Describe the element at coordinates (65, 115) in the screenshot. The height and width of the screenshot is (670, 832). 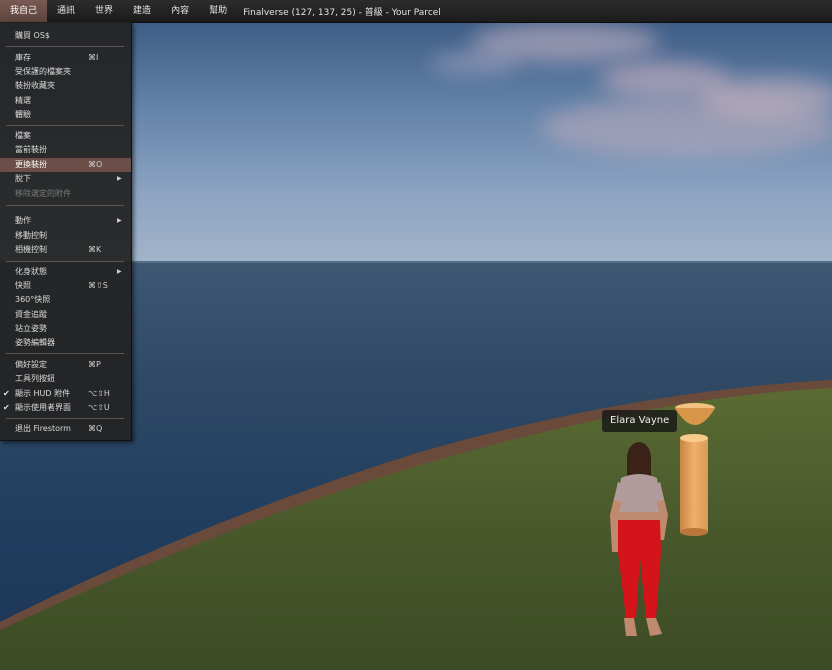
I see `menu-item-experiences: 體驗` at that location.